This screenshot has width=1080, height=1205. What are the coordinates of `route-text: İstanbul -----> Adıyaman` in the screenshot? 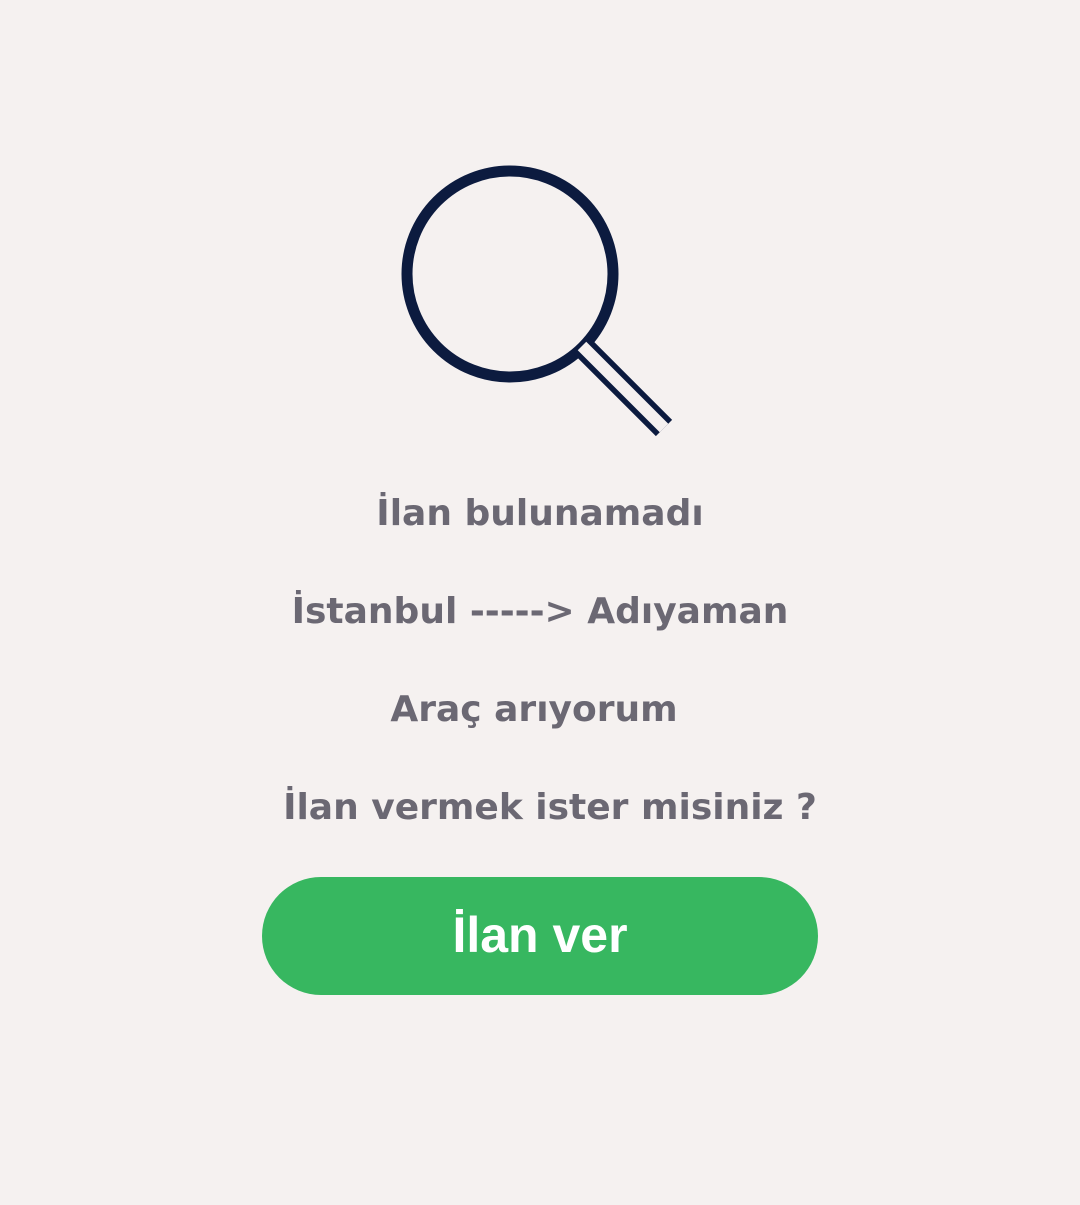 It's located at (540, 611).